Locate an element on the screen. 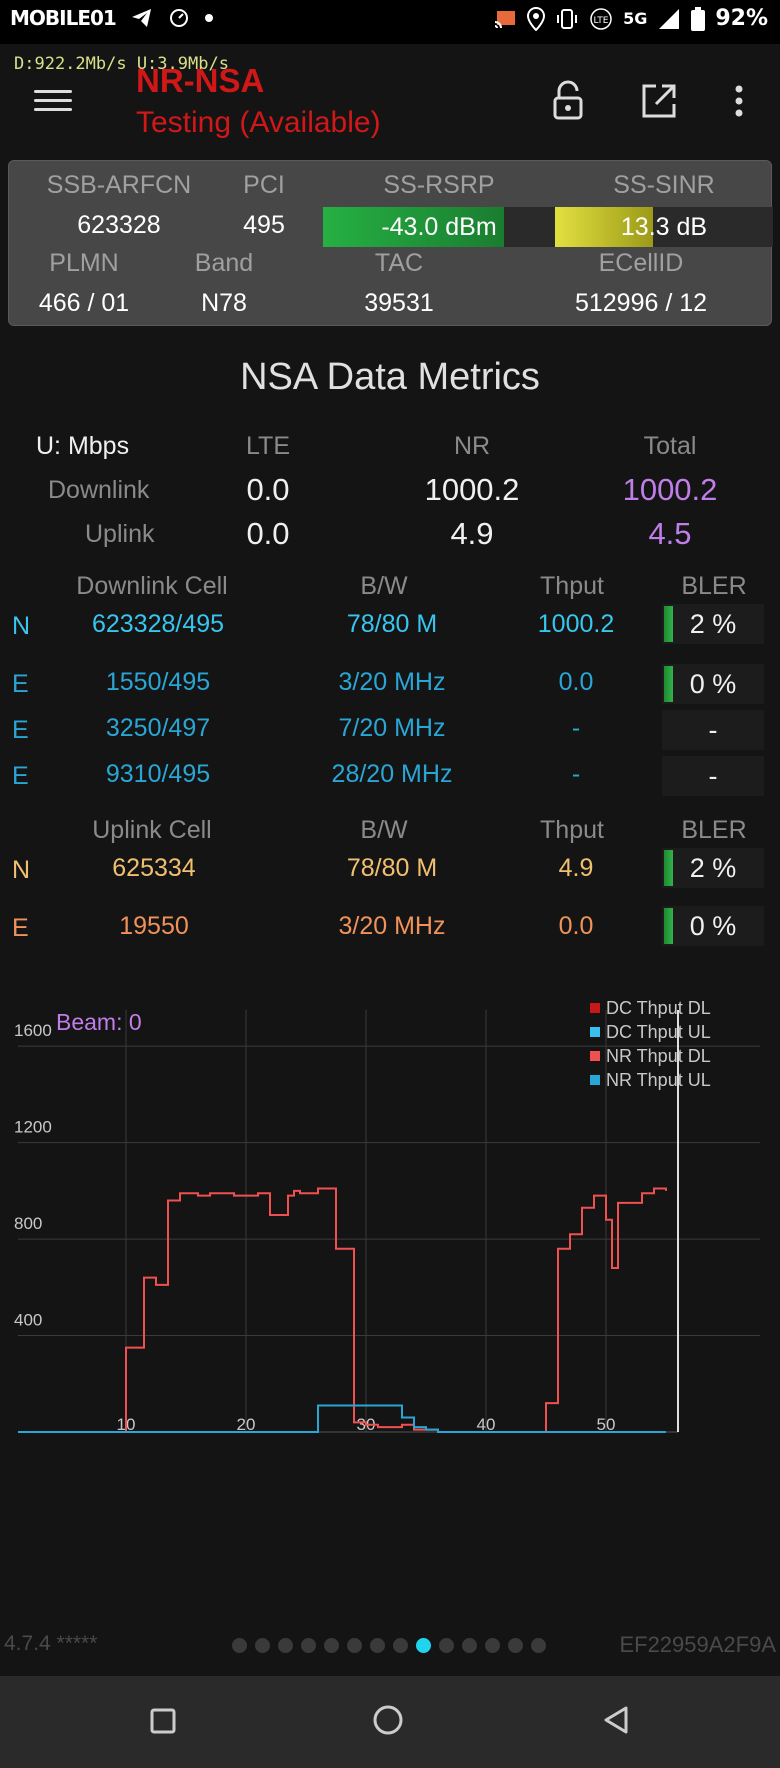 The height and width of the screenshot is (1768, 780). uplink-lte-value: 0.0 is located at coordinates (268, 533).